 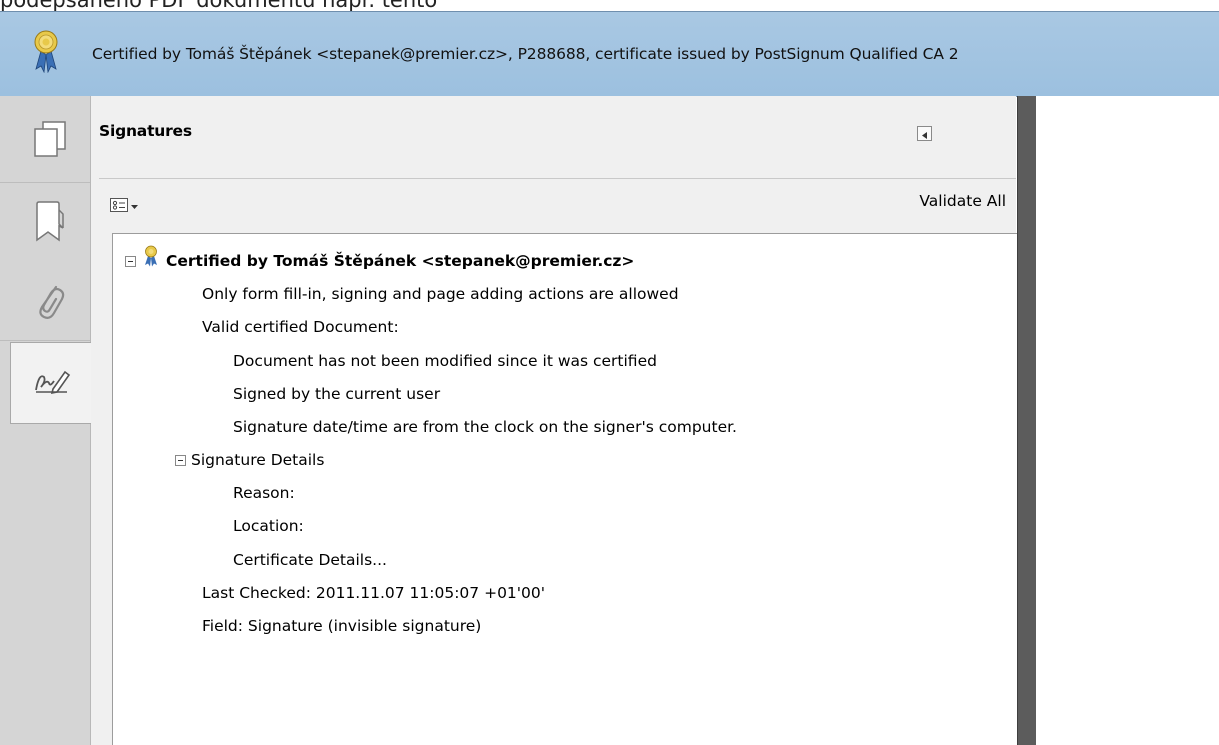 I want to click on options-menu-button, so click(x=124, y=204).